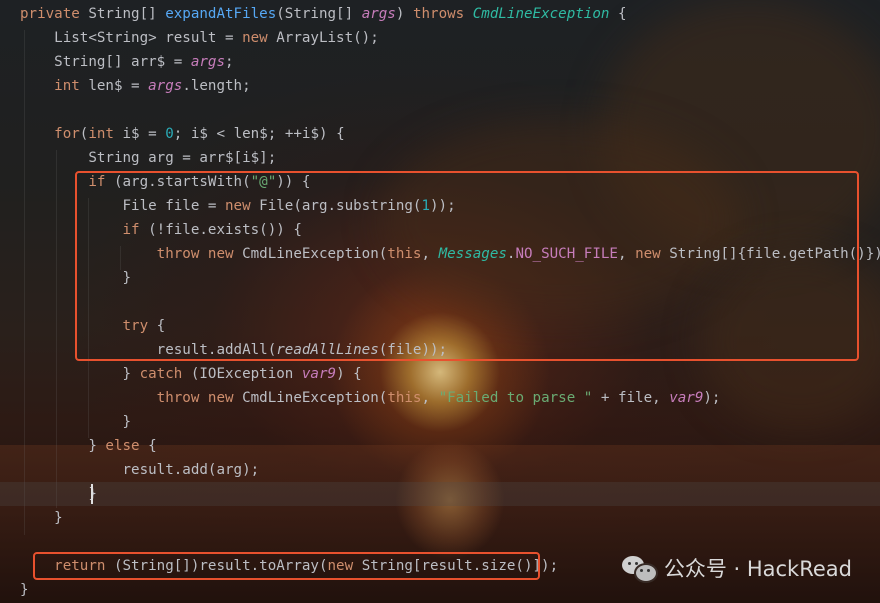 Image resolution: width=880 pixels, height=603 pixels. I want to click on code-line-20: result.add(arg);, so click(139, 470).